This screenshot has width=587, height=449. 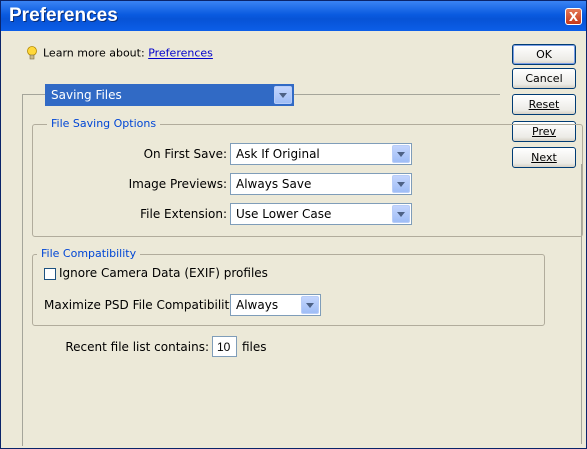 I want to click on section-dropdown: Saving Files, so click(x=169, y=95).